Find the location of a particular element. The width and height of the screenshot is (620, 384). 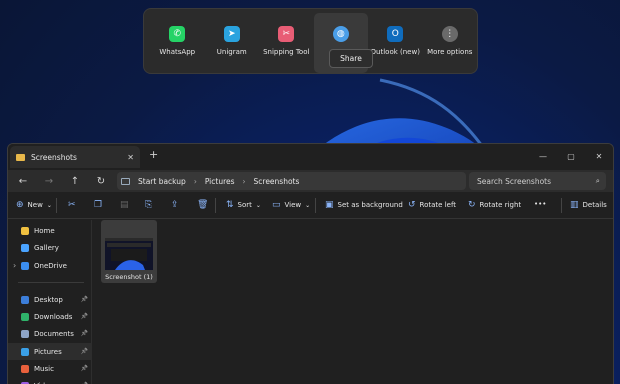

file-thumbnail is located at coordinates (129, 254).